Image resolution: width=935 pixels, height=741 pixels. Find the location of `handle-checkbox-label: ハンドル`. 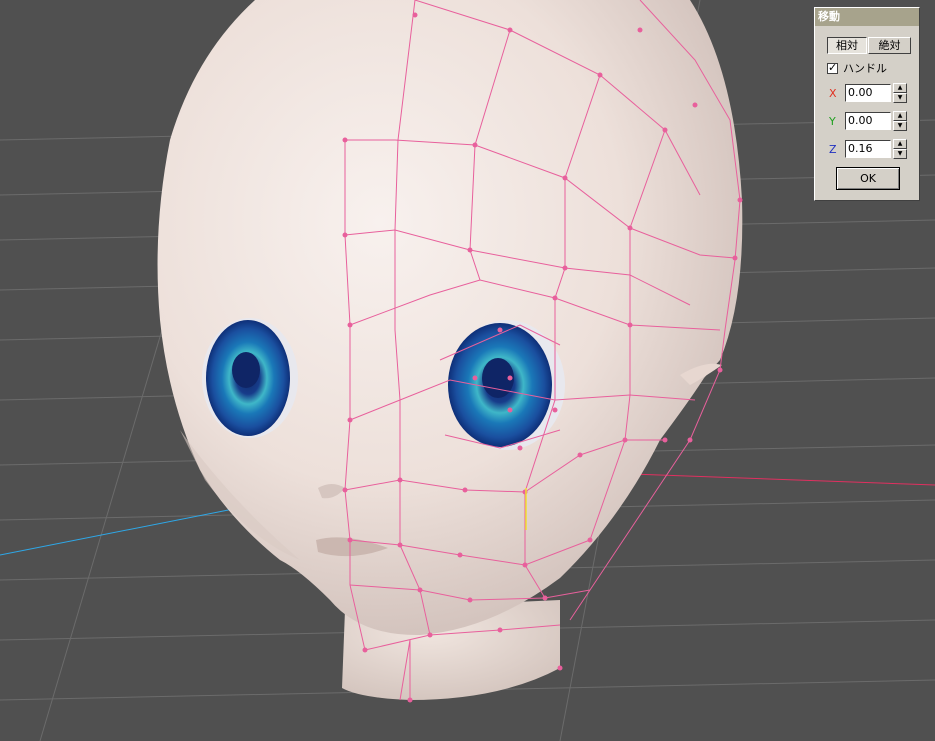

handle-checkbox-label: ハンドル is located at coordinates (865, 68).